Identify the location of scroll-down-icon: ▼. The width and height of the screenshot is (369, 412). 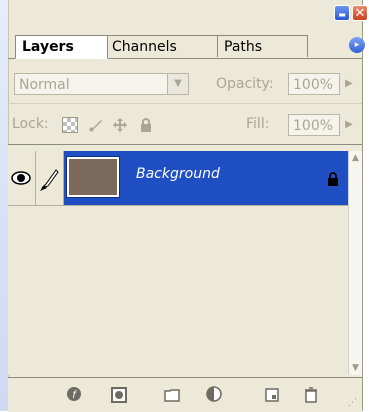
(355, 368).